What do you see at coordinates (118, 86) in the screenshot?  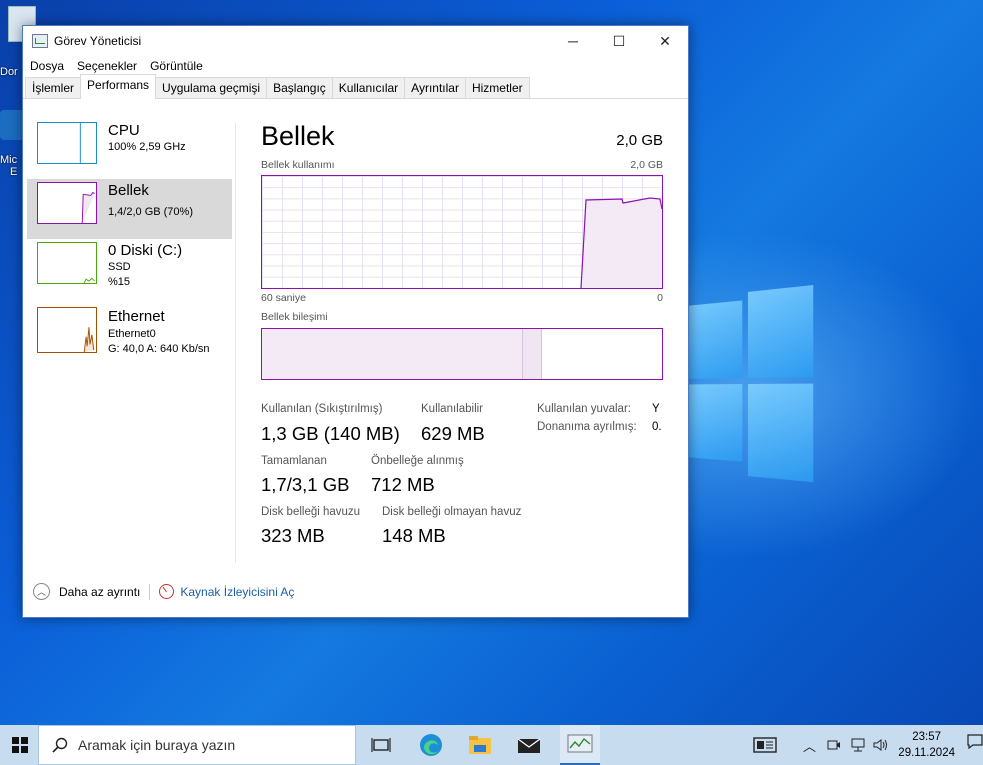 I see `tab-performance: Performans` at bounding box center [118, 86].